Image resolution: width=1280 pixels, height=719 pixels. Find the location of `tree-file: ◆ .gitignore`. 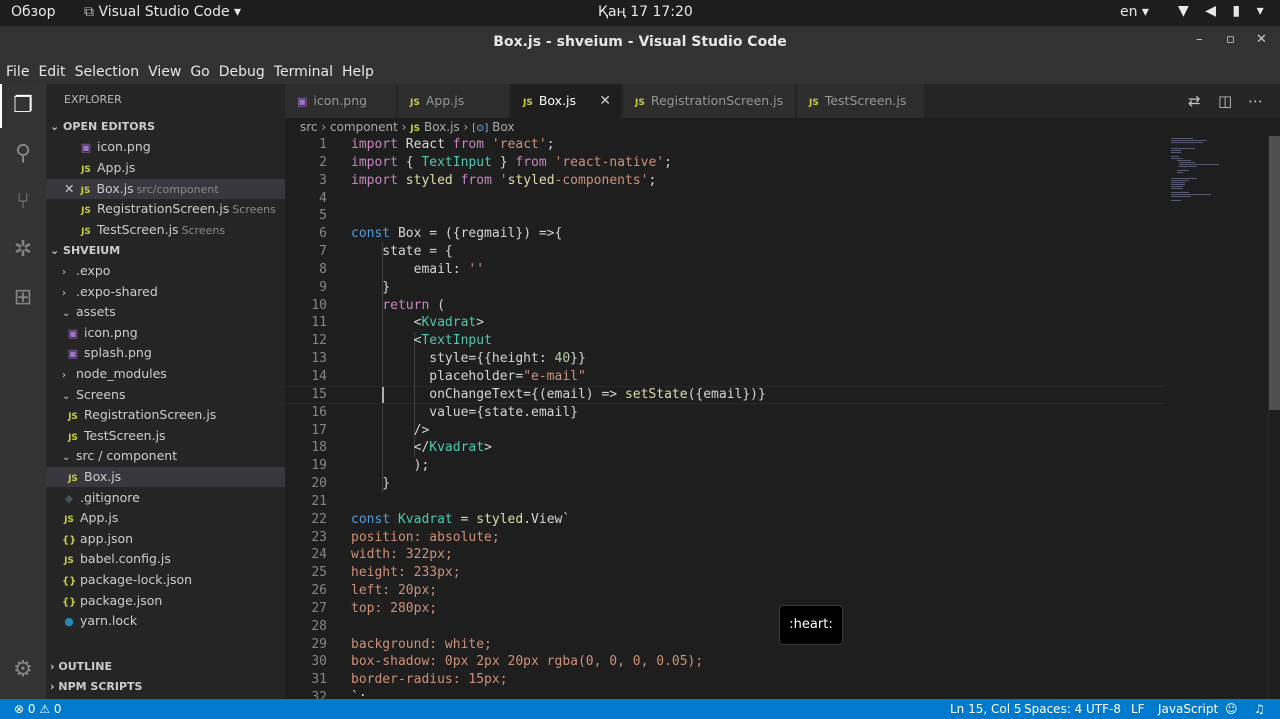

tree-file: ◆ .gitignore is located at coordinates (165, 498).